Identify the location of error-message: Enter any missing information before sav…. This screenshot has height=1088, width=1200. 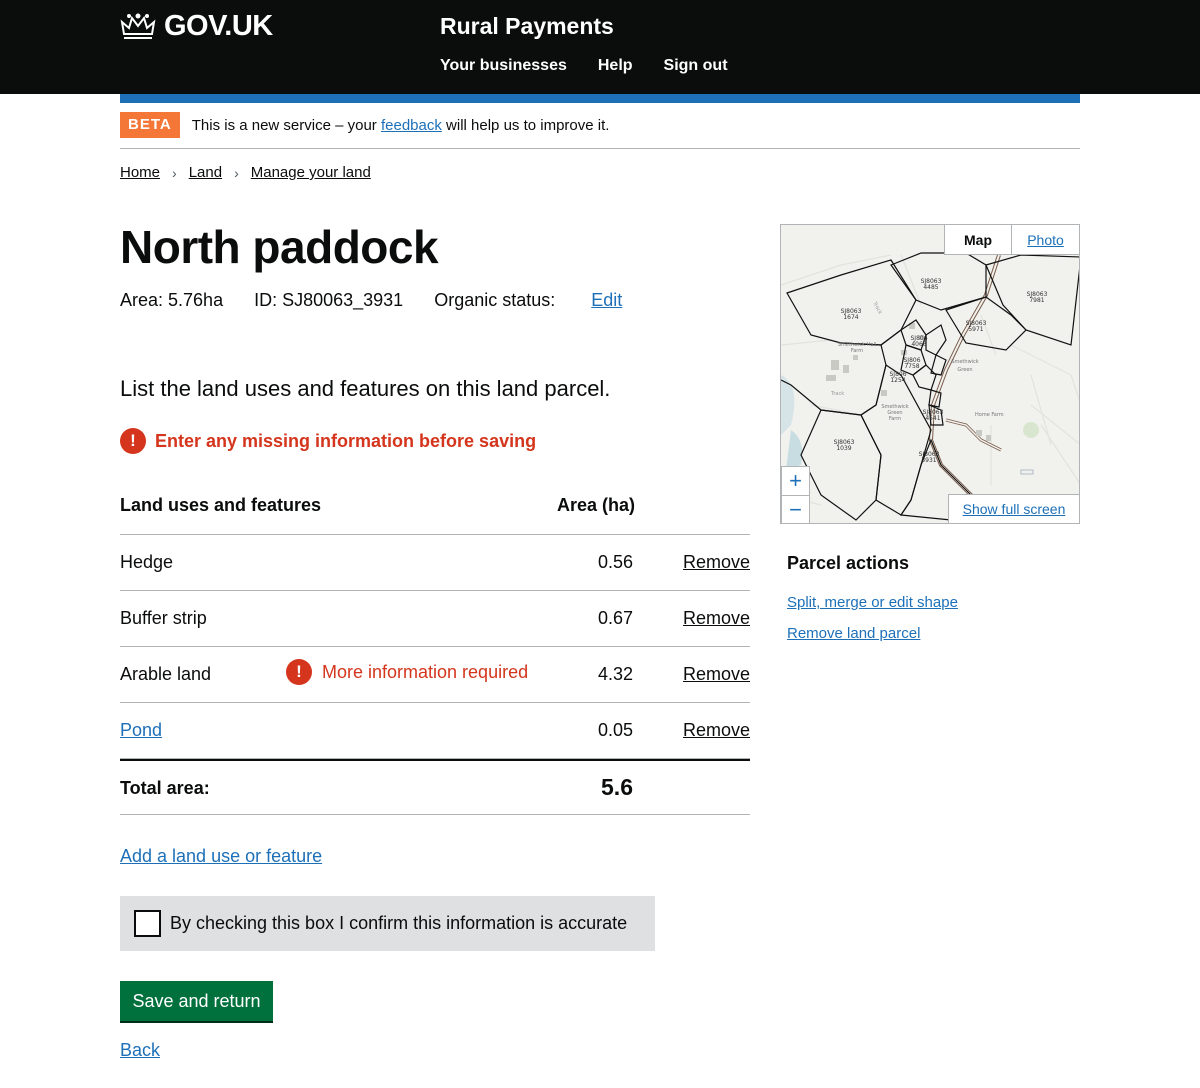
(346, 440).